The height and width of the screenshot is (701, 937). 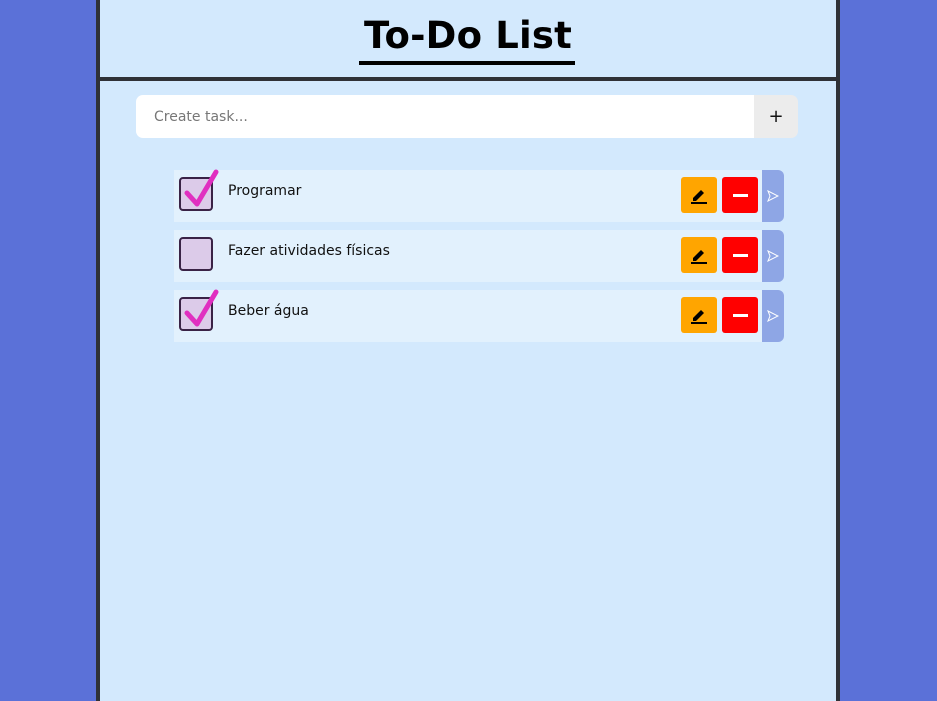 What do you see at coordinates (467, 63) in the screenshot?
I see `title-underline` at bounding box center [467, 63].